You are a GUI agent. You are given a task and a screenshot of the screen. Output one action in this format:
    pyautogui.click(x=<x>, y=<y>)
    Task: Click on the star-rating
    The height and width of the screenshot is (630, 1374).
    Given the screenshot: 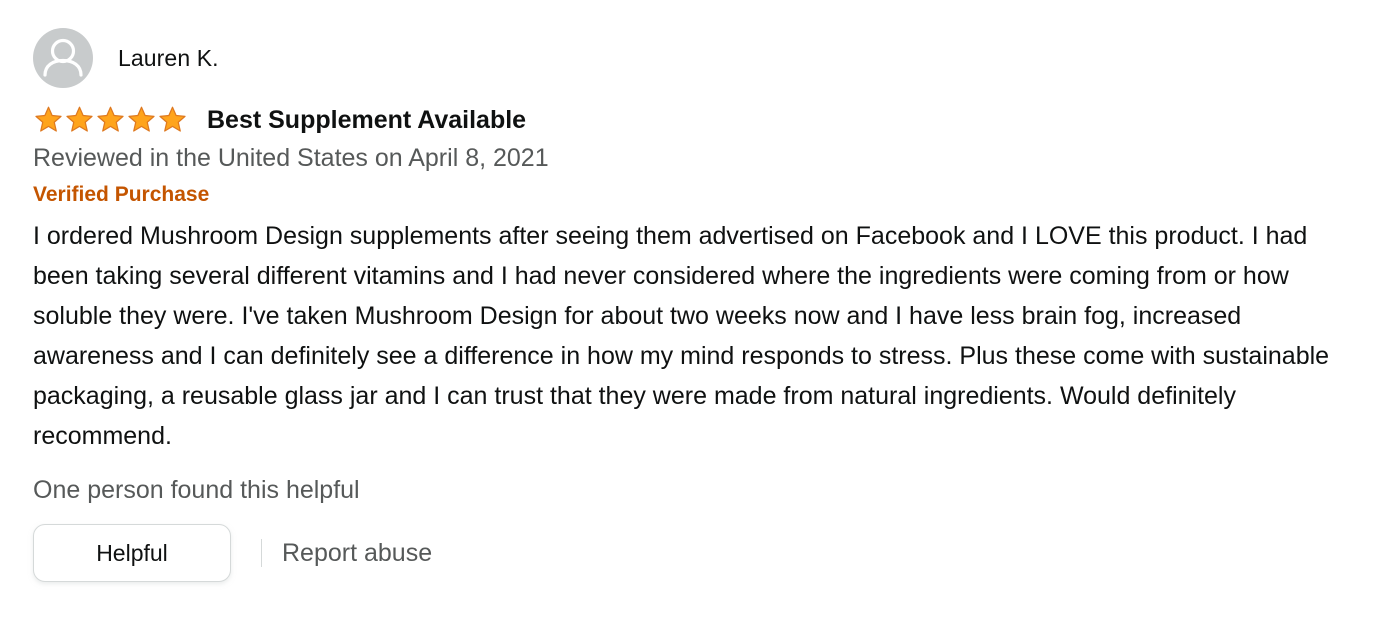 What is the action you would take?
    pyautogui.click(x=110, y=120)
    